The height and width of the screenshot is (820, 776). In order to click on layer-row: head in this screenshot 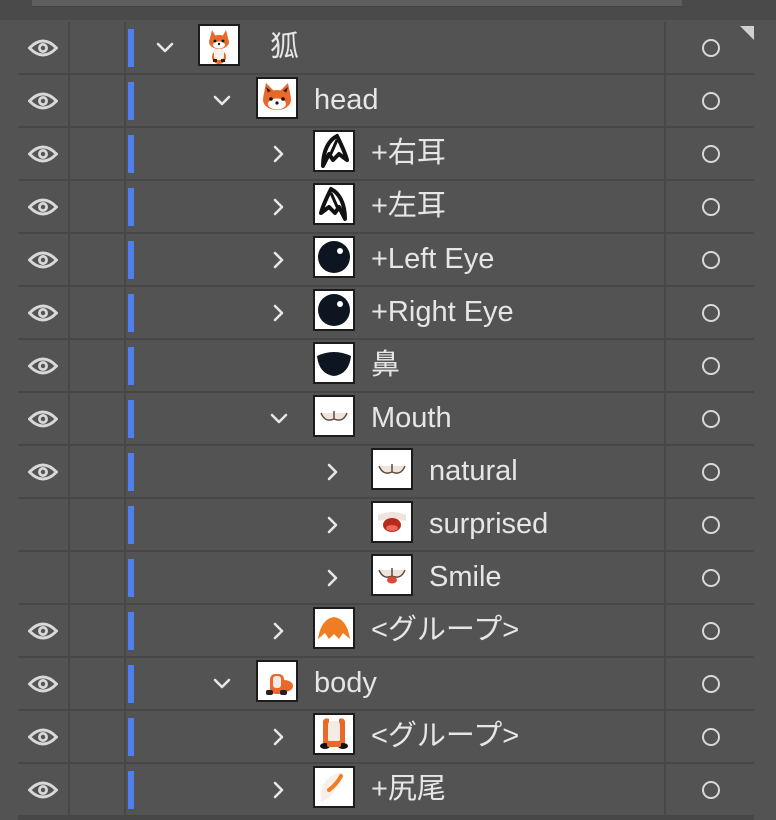, I will do `click(386, 101)`.